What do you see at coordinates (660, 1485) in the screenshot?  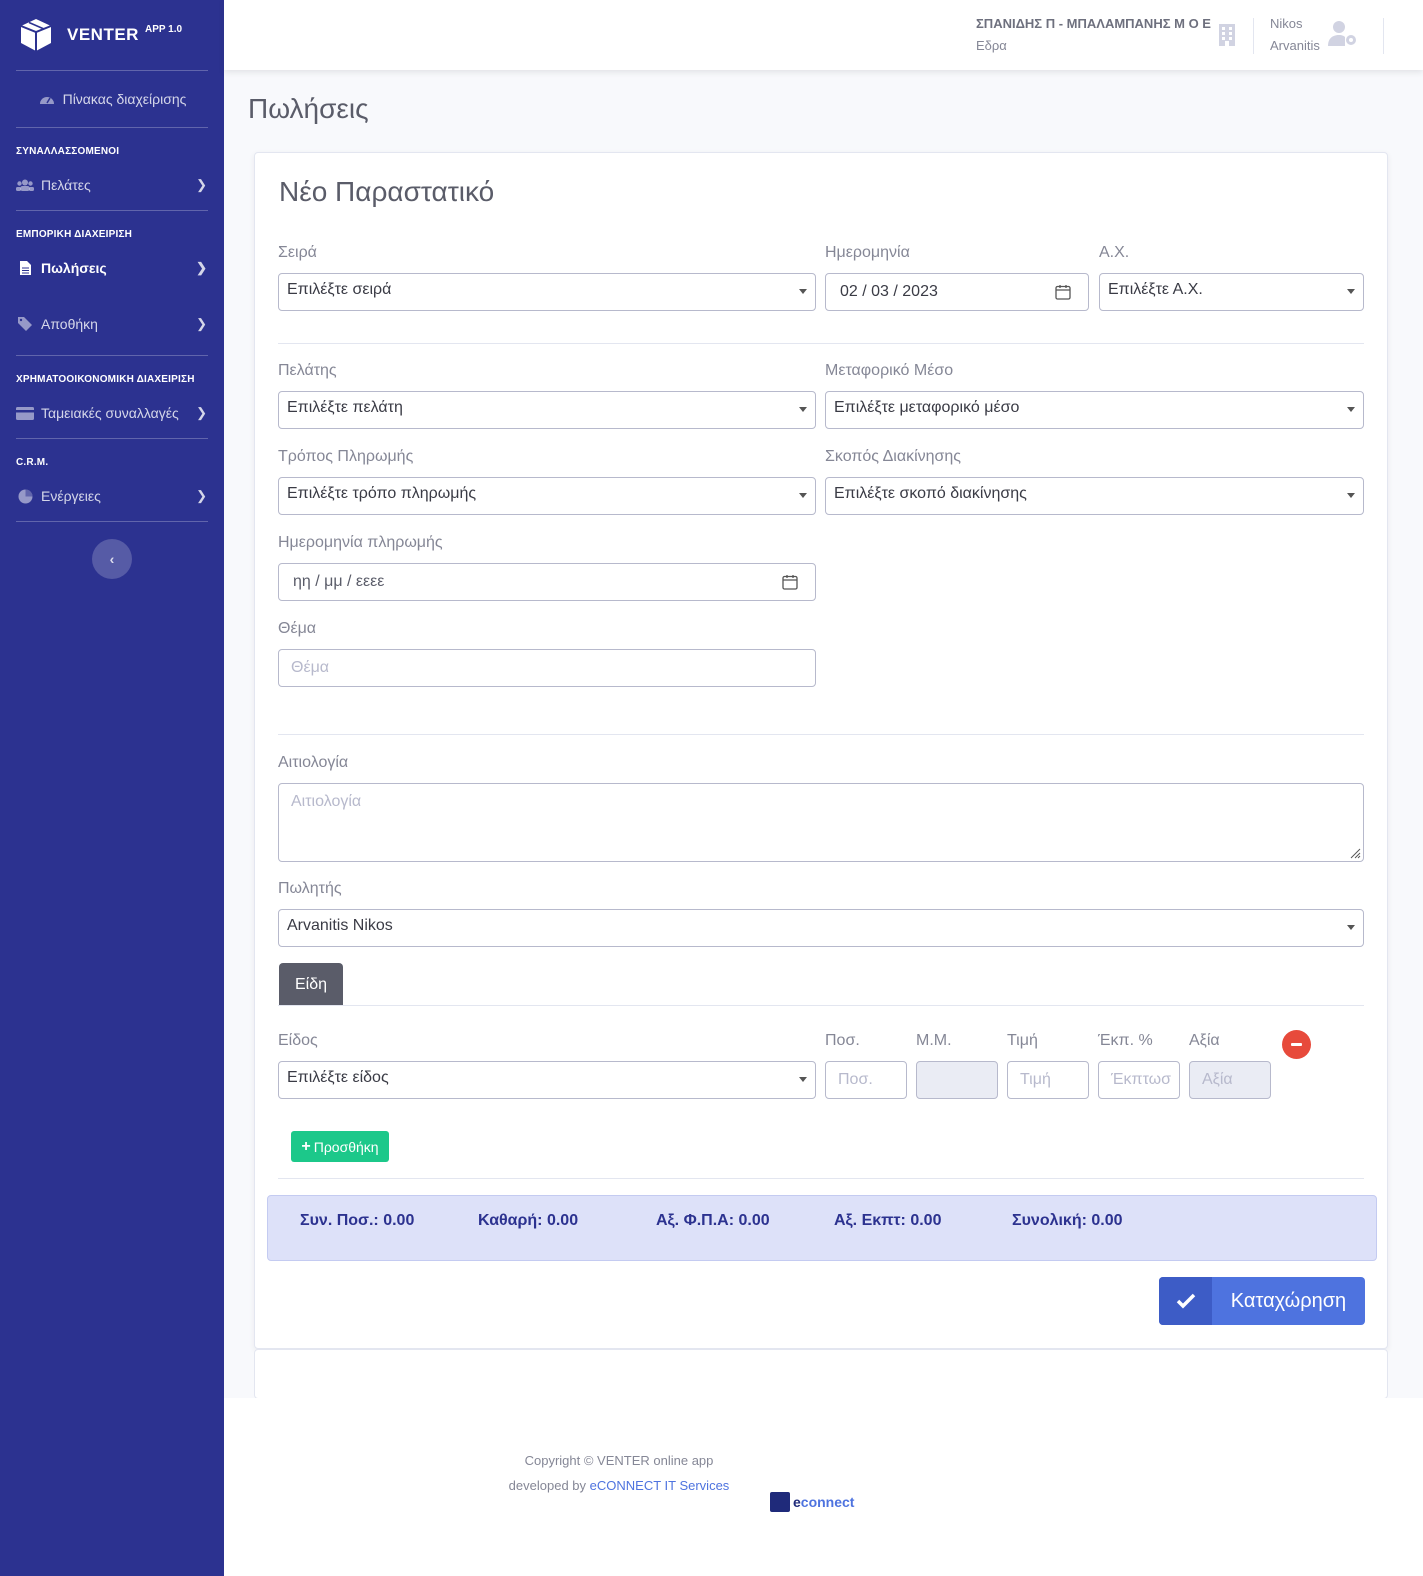 I see `developer-link: eCONNECT IT Services` at bounding box center [660, 1485].